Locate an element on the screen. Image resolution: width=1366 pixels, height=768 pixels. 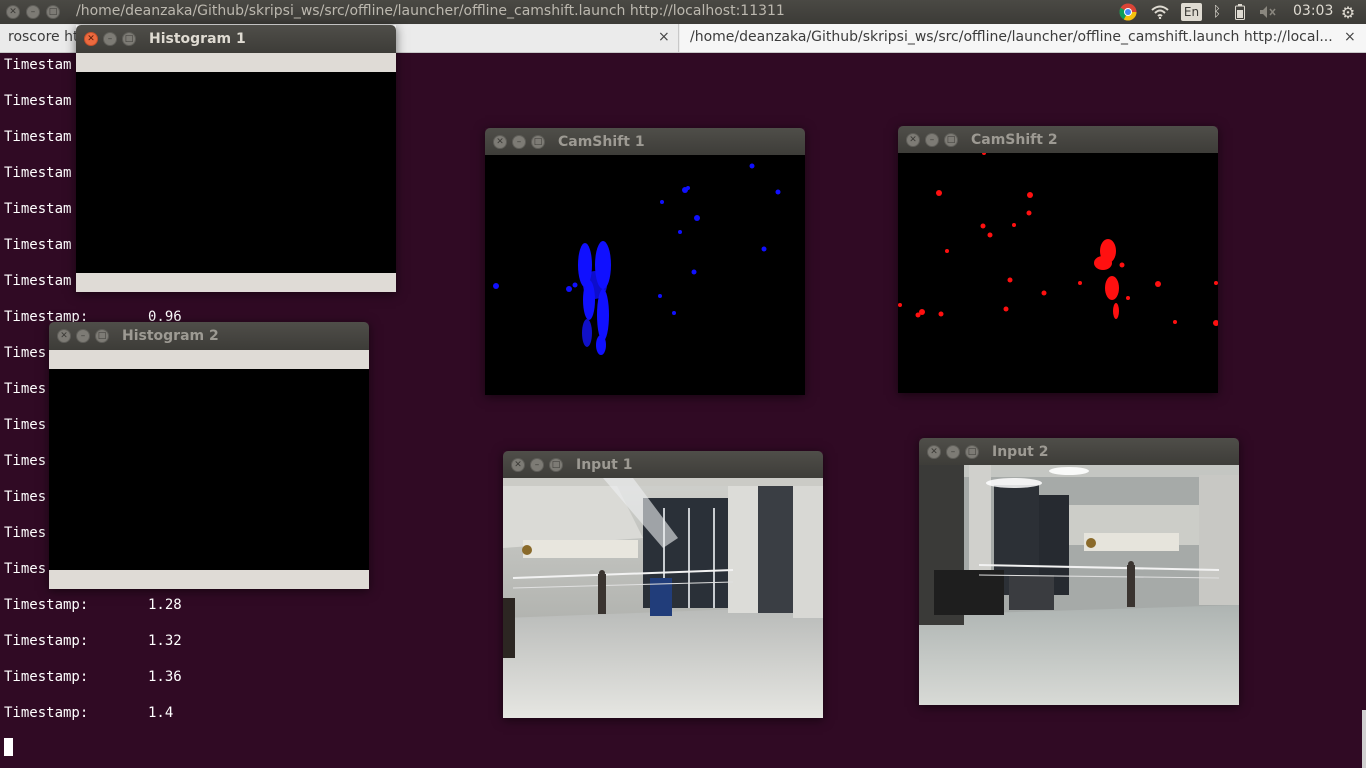
timestamp-value: 1.4 is located at coordinates (161, 713).